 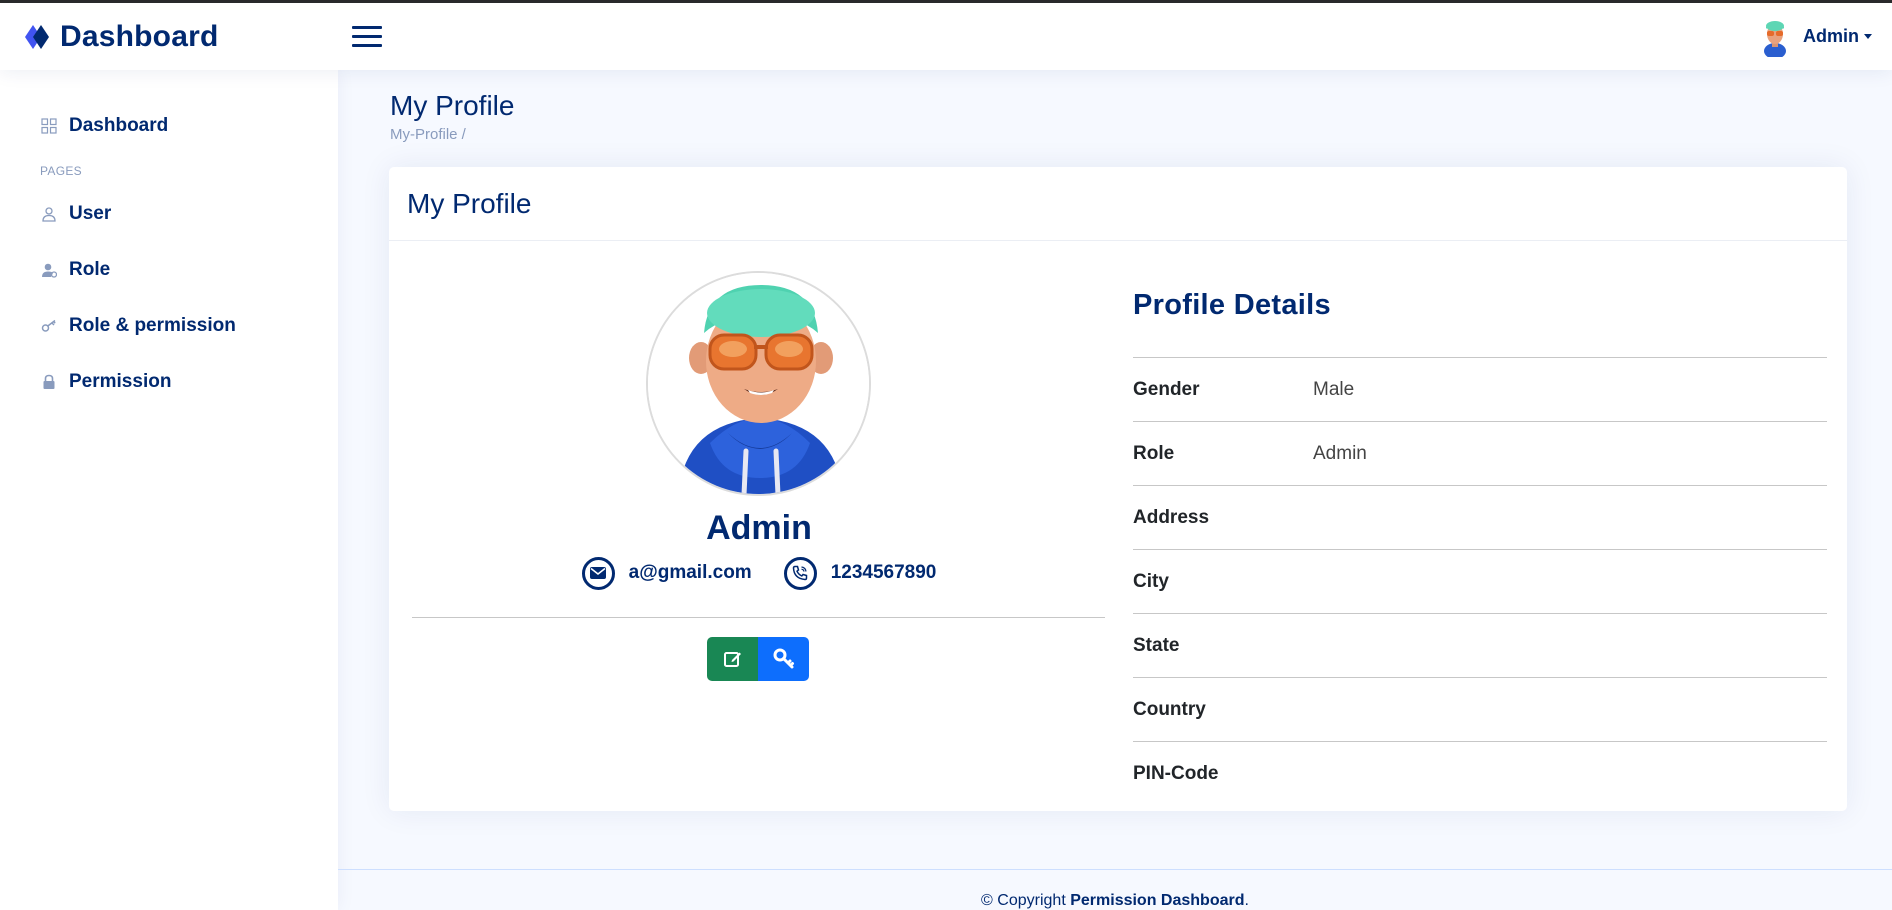 What do you see at coordinates (61, 171) in the screenshot?
I see `sidebar-section-heading: PAGES` at bounding box center [61, 171].